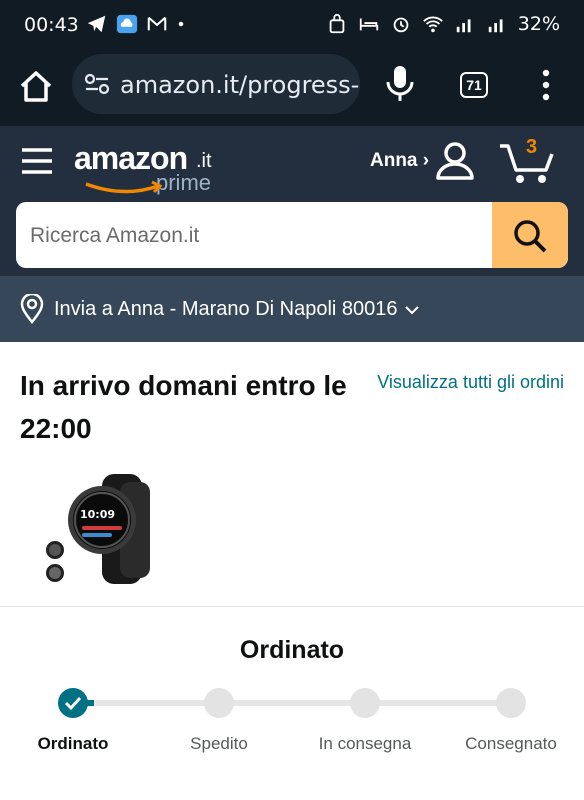 Image resolution: width=584 pixels, height=800 pixels. What do you see at coordinates (127, 24) in the screenshot?
I see `cloud-app-icon` at bounding box center [127, 24].